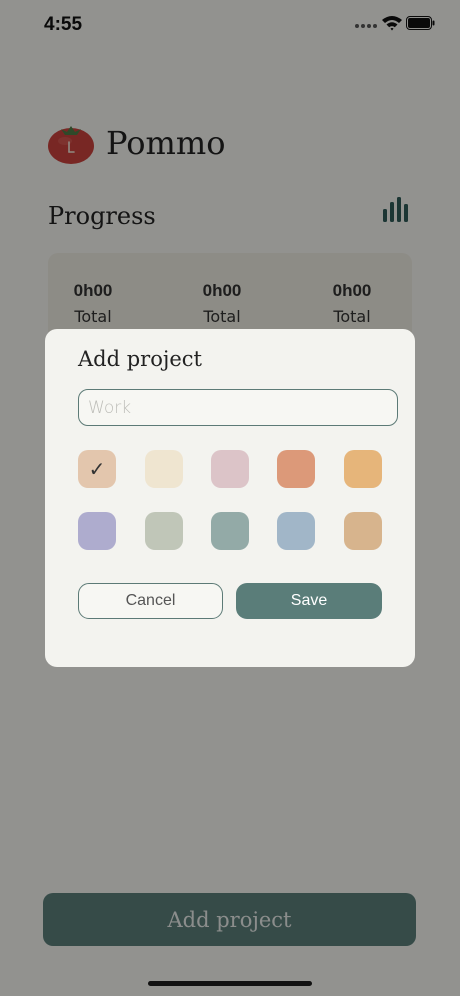  I want to click on check-icon: ✓, so click(97, 469).